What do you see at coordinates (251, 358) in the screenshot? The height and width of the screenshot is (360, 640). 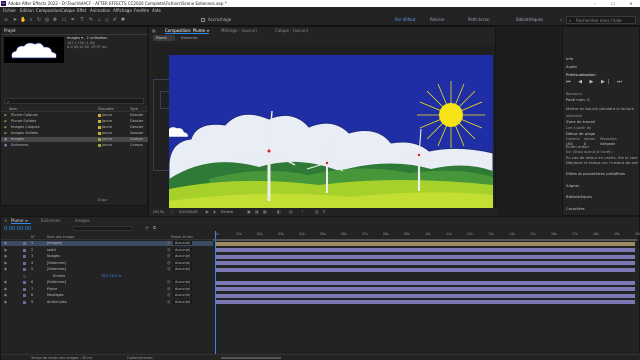 I see `zoom-slider` at bounding box center [251, 358].